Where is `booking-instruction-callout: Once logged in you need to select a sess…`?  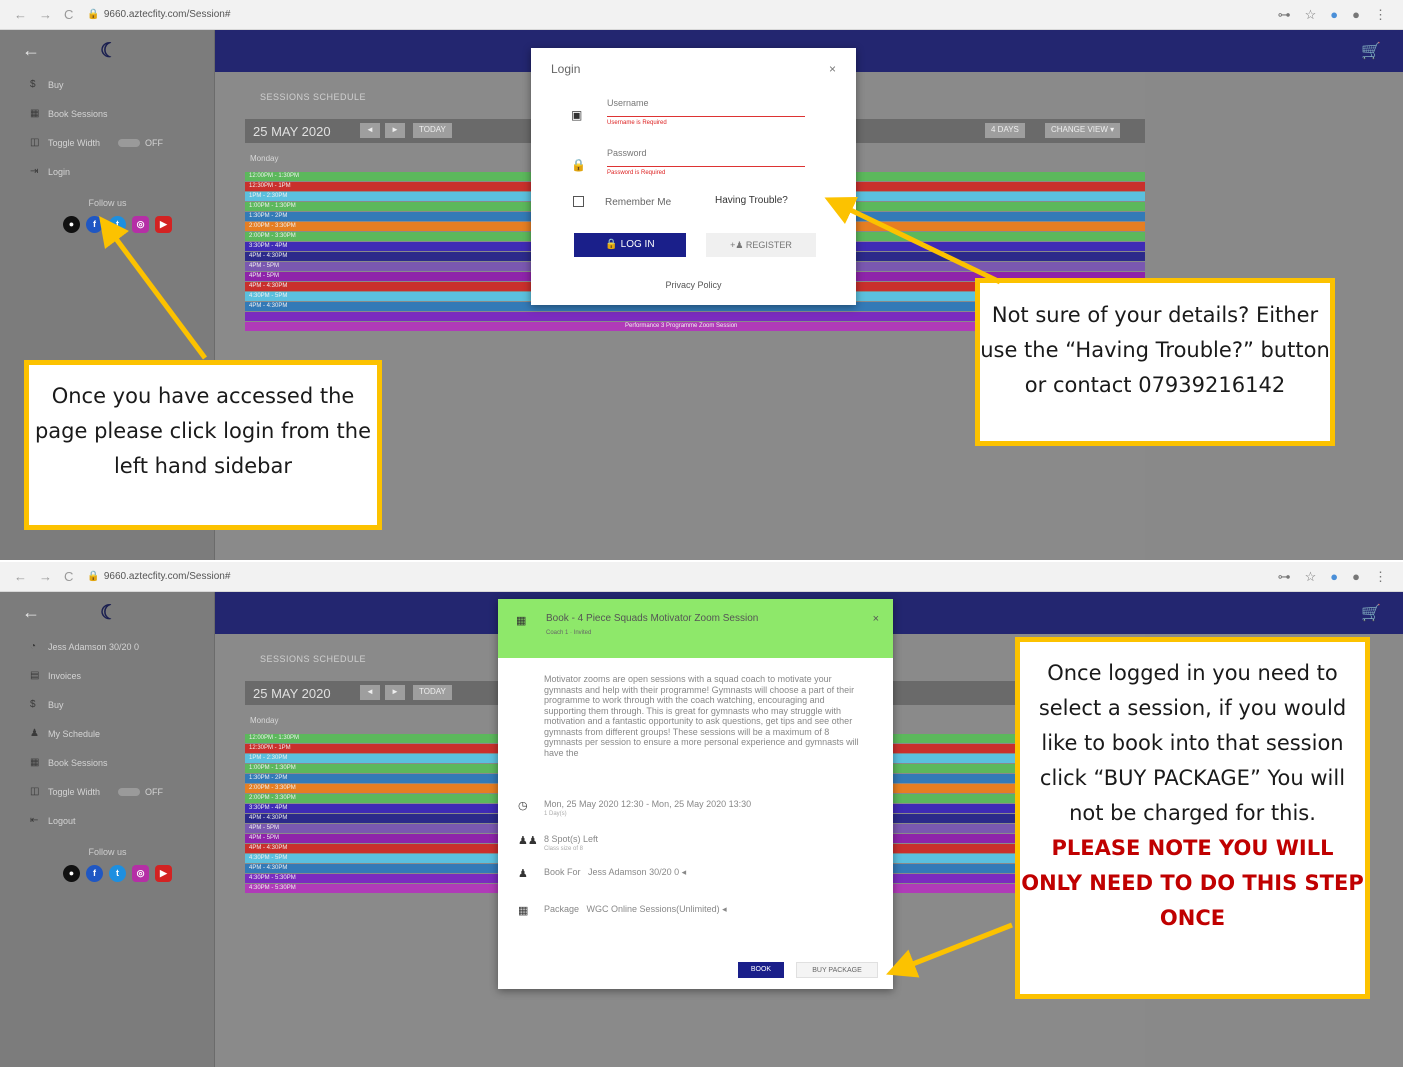 booking-instruction-callout: Once logged in you need to select a sess… is located at coordinates (1192, 818).